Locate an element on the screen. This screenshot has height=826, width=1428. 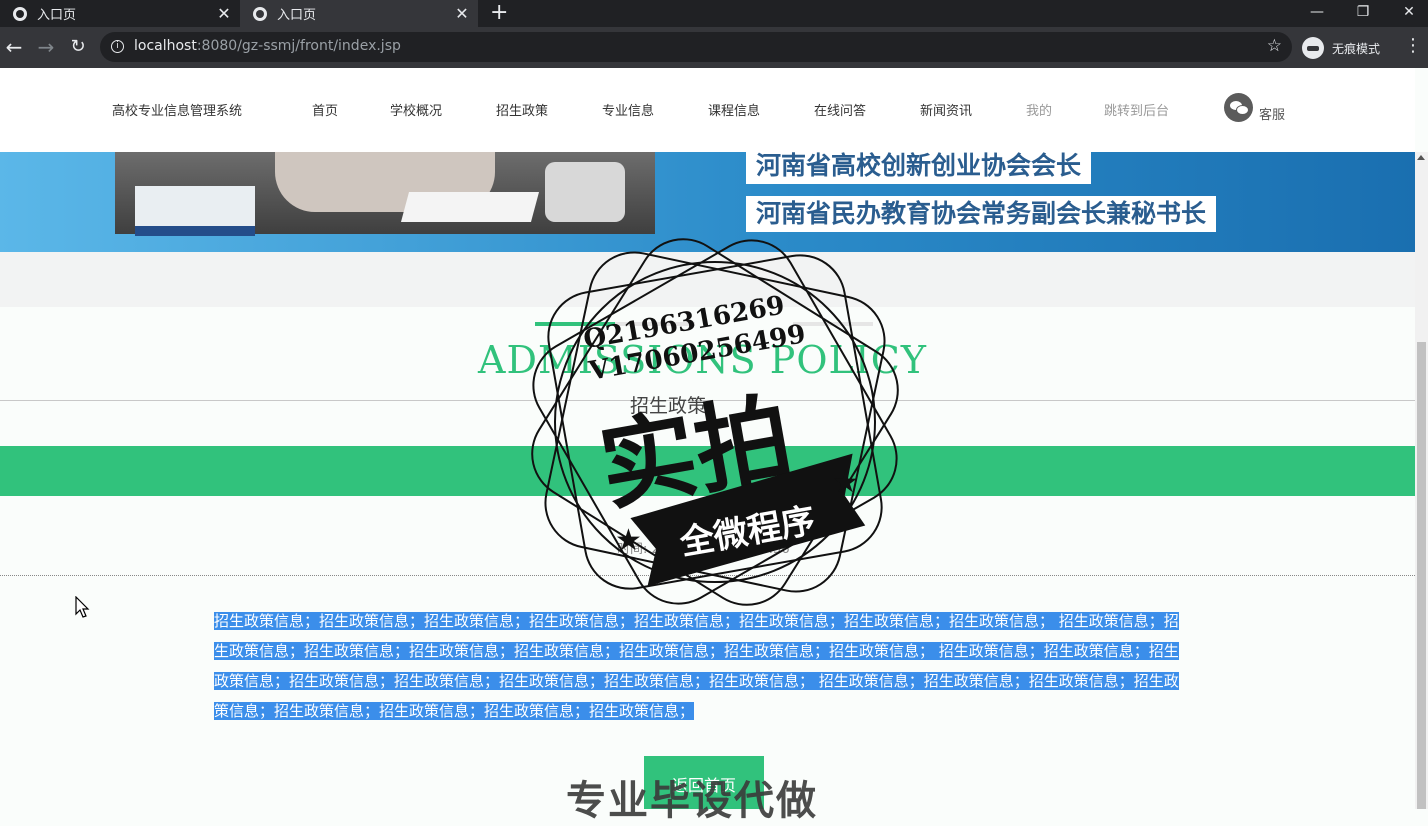
publish-time: 时间: 2023-02-23 09:54:56 is located at coordinates (703, 547).